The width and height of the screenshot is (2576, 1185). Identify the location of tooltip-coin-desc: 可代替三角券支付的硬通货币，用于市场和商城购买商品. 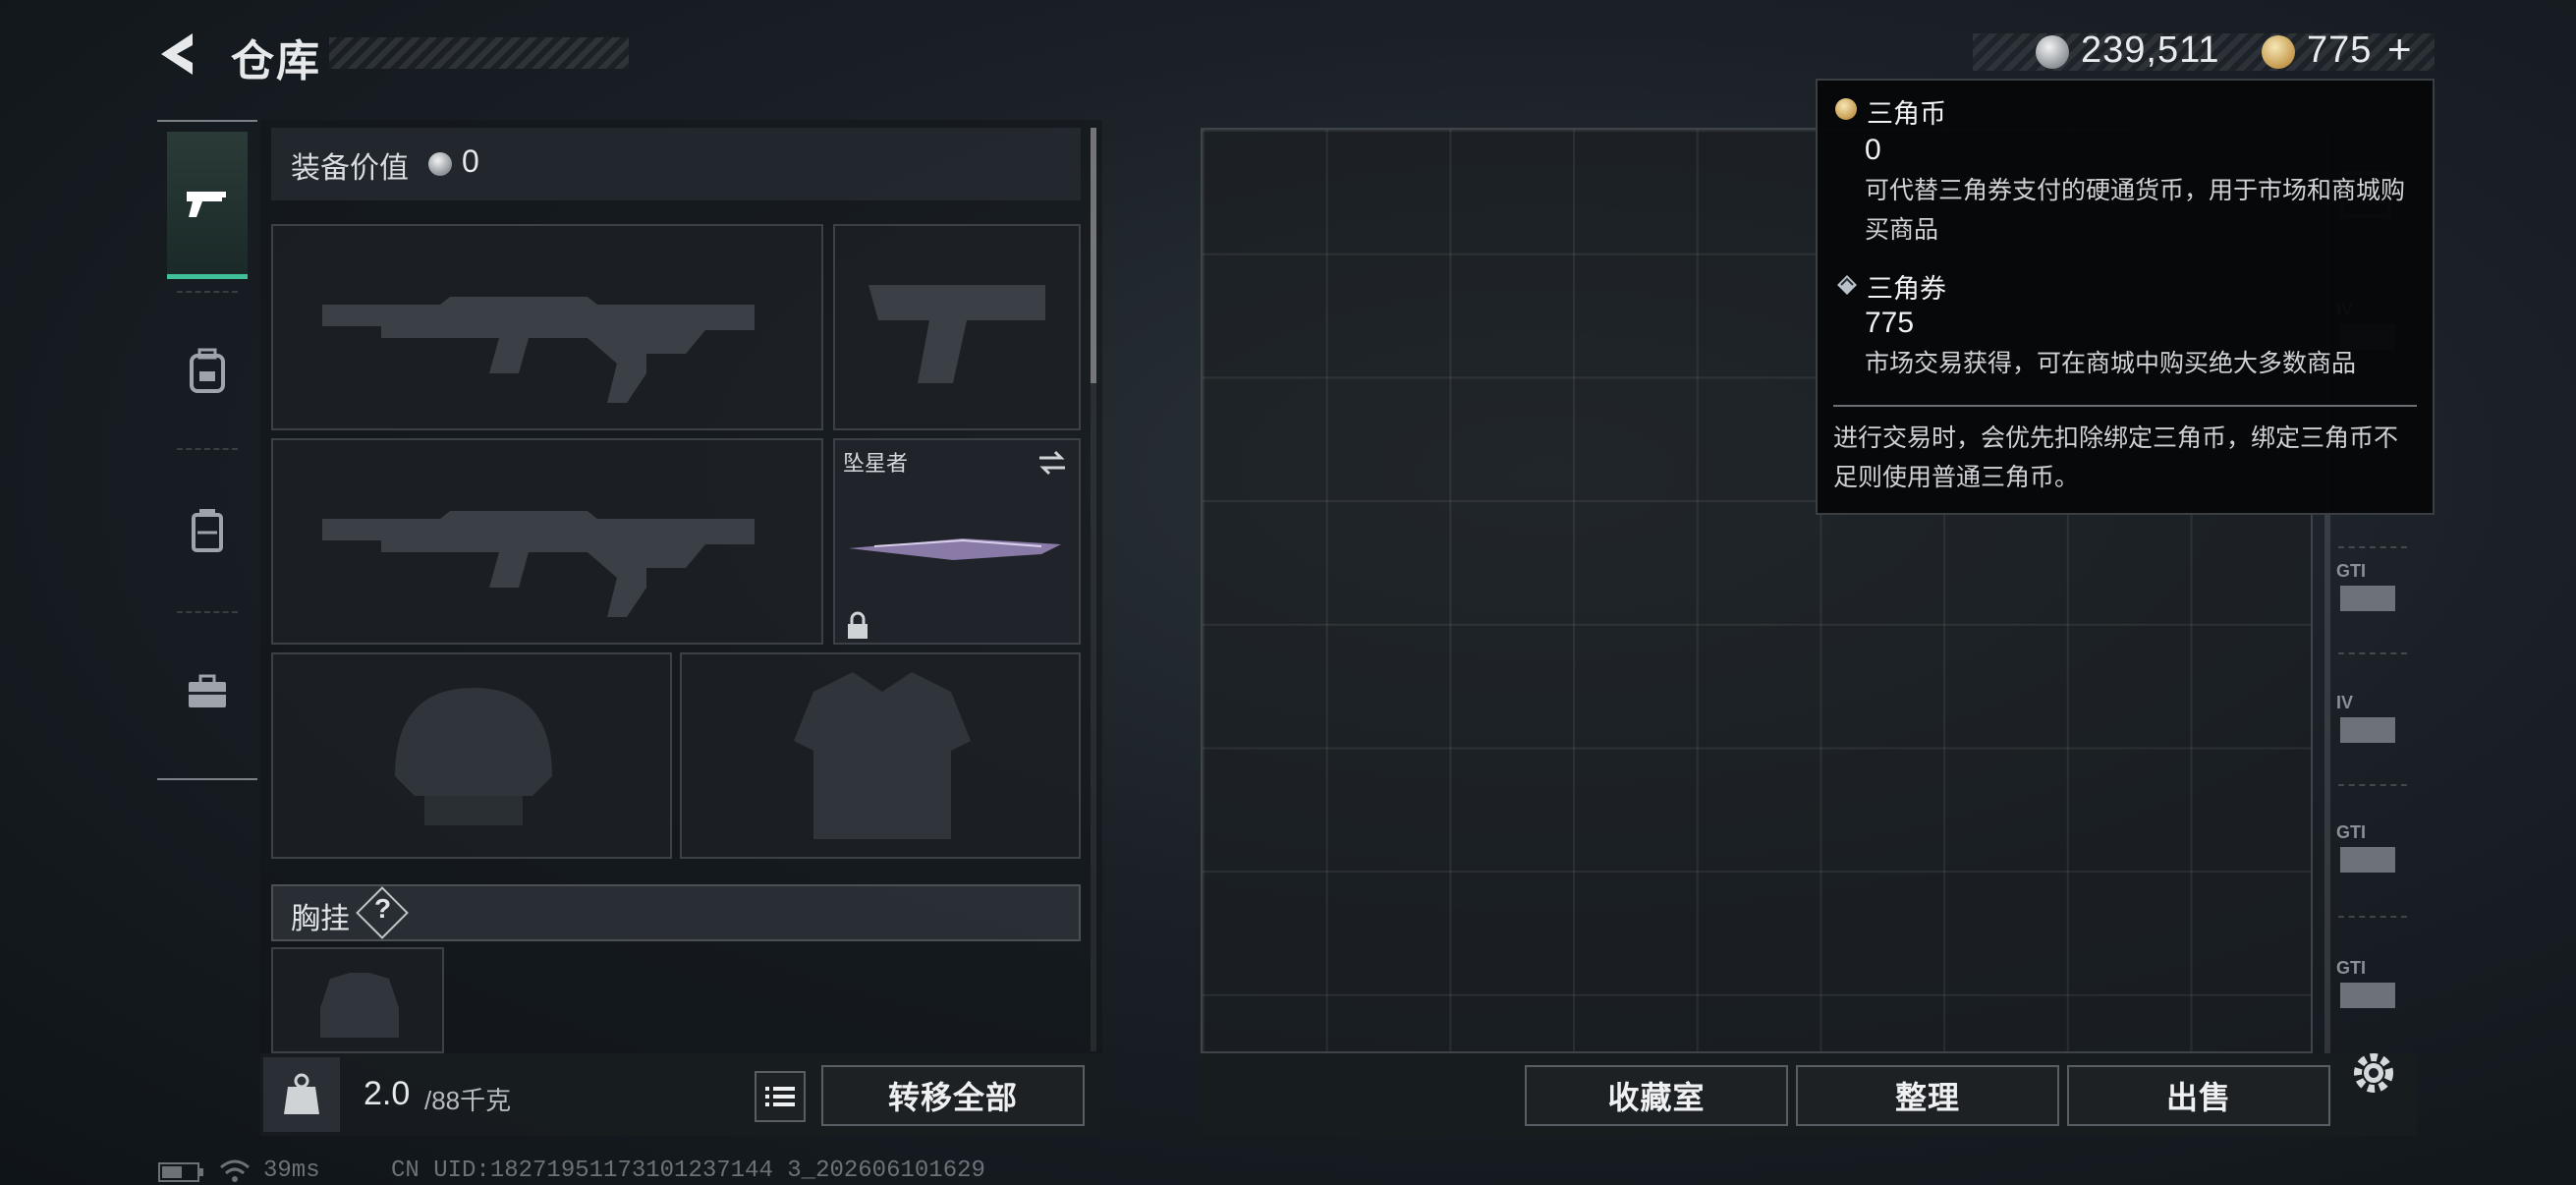
(2135, 211).